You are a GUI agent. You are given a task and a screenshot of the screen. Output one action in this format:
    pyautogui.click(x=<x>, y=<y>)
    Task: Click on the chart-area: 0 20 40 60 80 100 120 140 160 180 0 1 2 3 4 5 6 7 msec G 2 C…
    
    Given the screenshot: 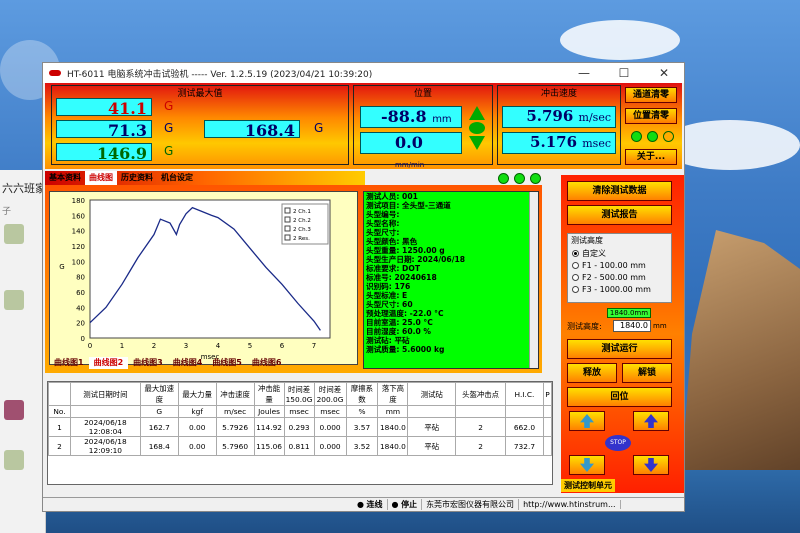 What is the action you would take?
    pyautogui.click(x=203, y=278)
    